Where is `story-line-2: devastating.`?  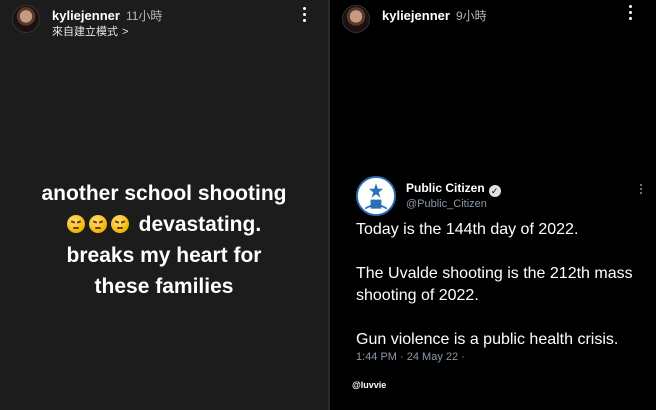
story-line-2: devastating. is located at coordinates (164, 224).